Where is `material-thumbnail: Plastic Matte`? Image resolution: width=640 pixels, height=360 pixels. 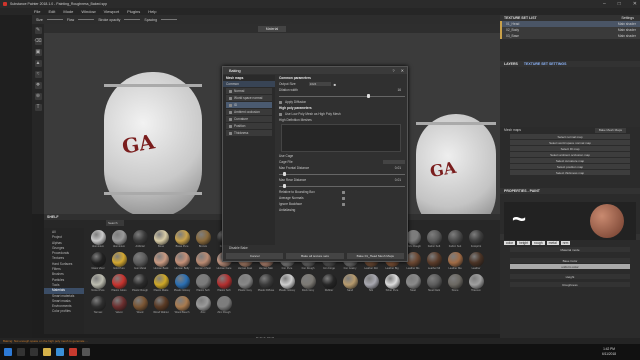 material-thumbnail: Plastic Matte is located at coordinates (161, 284).